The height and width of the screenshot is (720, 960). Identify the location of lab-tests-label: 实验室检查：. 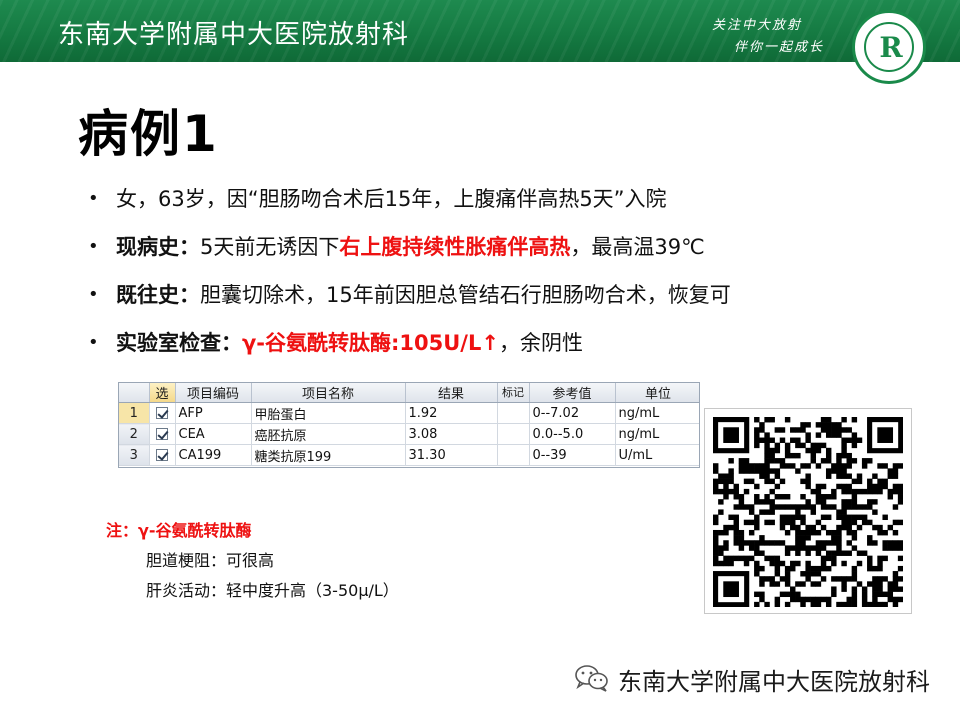
(179, 343).